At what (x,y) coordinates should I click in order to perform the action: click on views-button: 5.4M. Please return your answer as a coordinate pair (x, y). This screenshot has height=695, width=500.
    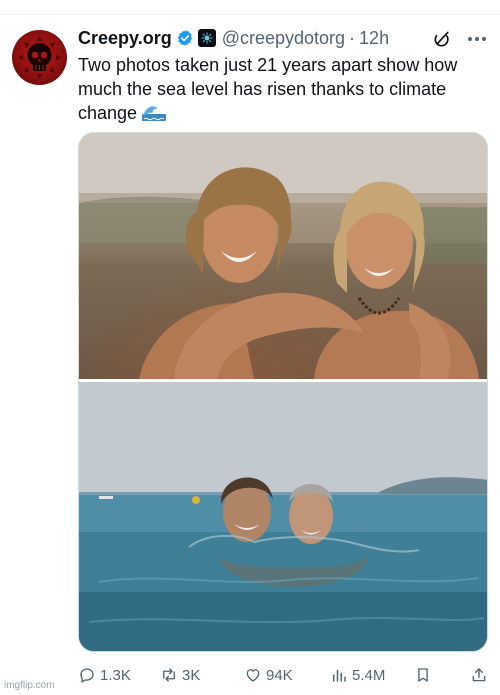
    Looking at the image, I should click on (357, 675).